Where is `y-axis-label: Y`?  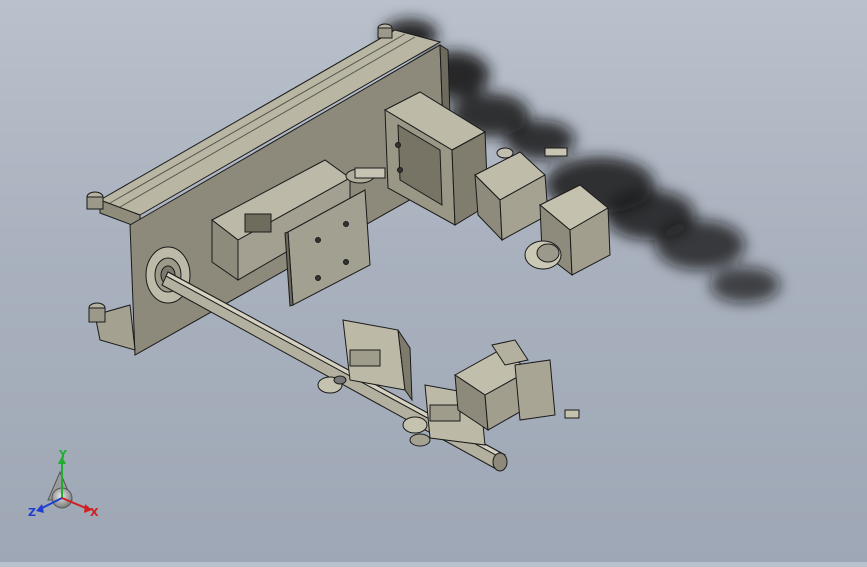
y-axis-label: Y is located at coordinates (63, 454).